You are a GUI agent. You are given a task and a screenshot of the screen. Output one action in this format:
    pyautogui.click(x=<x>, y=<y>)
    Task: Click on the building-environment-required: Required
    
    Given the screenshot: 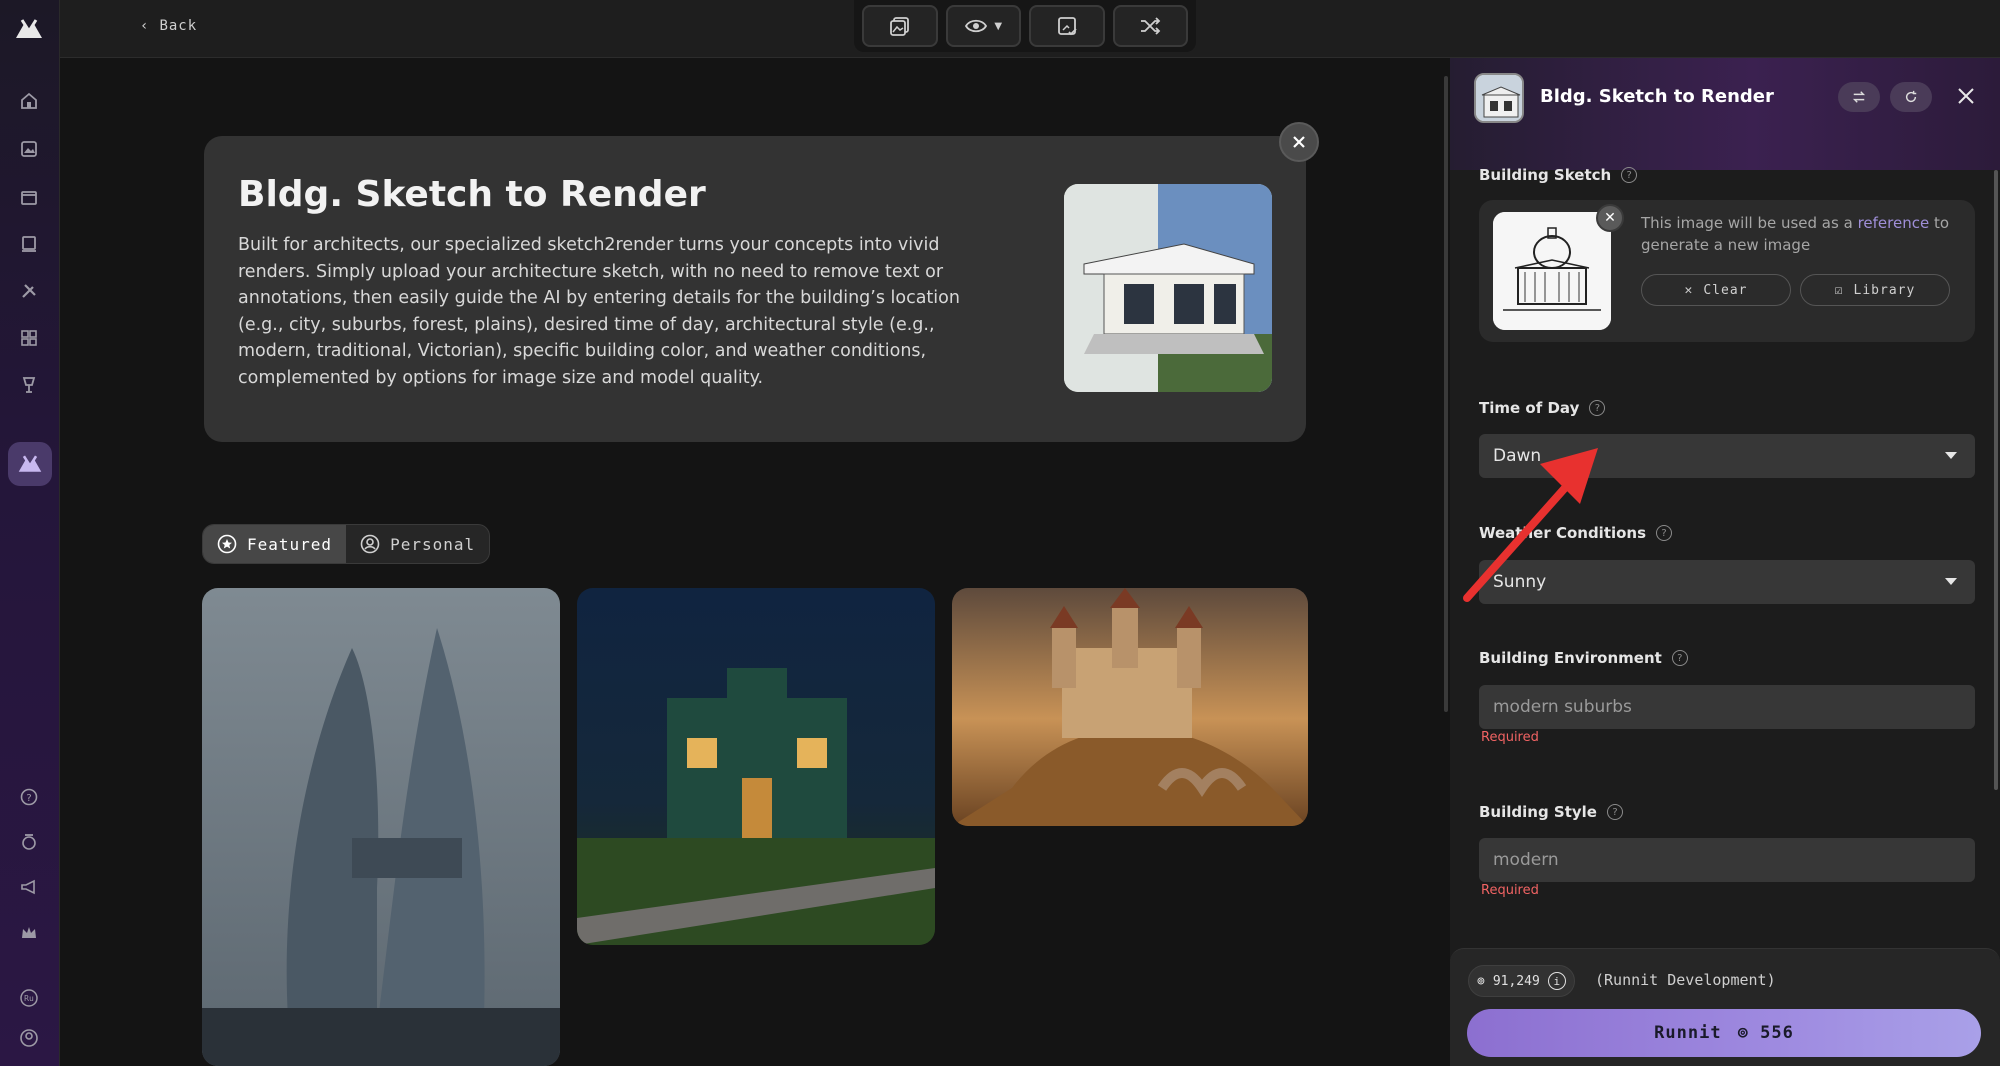 What is the action you would take?
    pyautogui.click(x=1510, y=737)
    